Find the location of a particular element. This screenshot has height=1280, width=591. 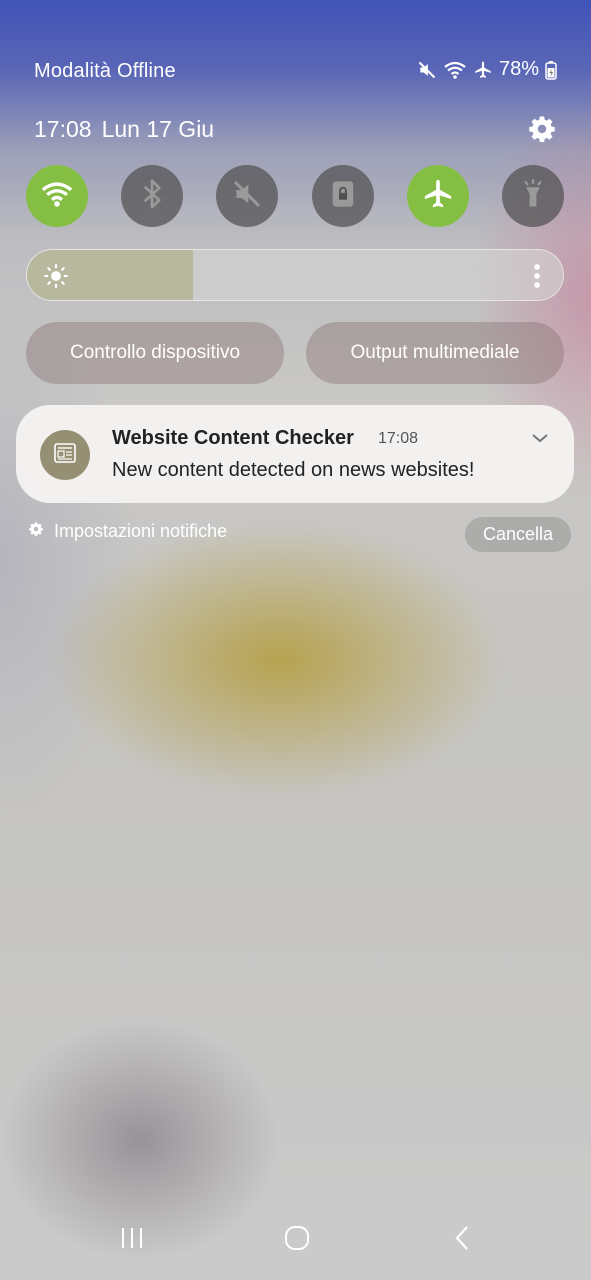

airplane-mode-toggle is located at coordinates (437, 196).